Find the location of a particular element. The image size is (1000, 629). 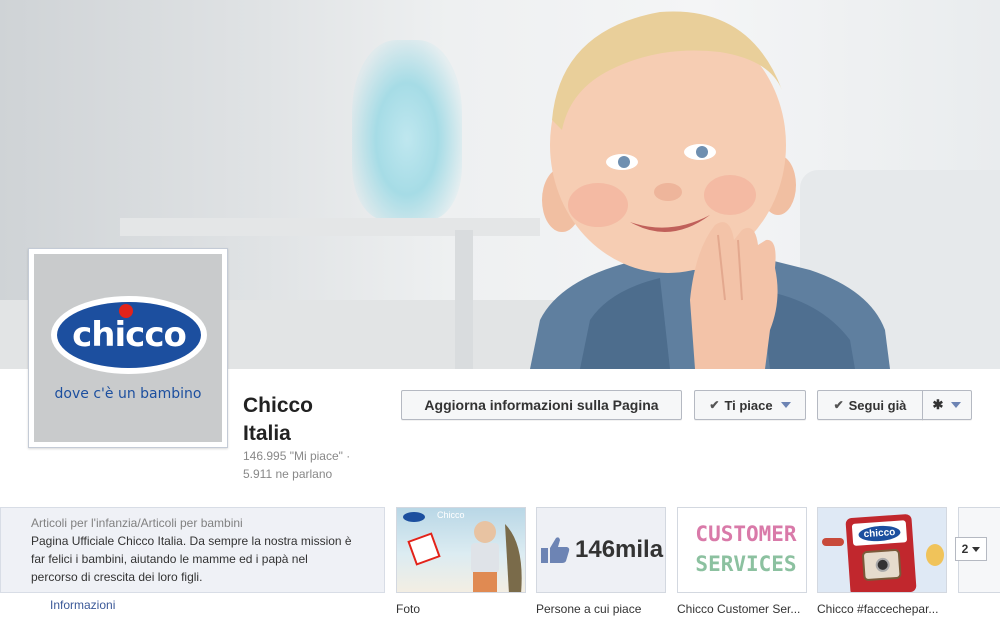

like-label: Ti piace is located at coordinates (748, 405).